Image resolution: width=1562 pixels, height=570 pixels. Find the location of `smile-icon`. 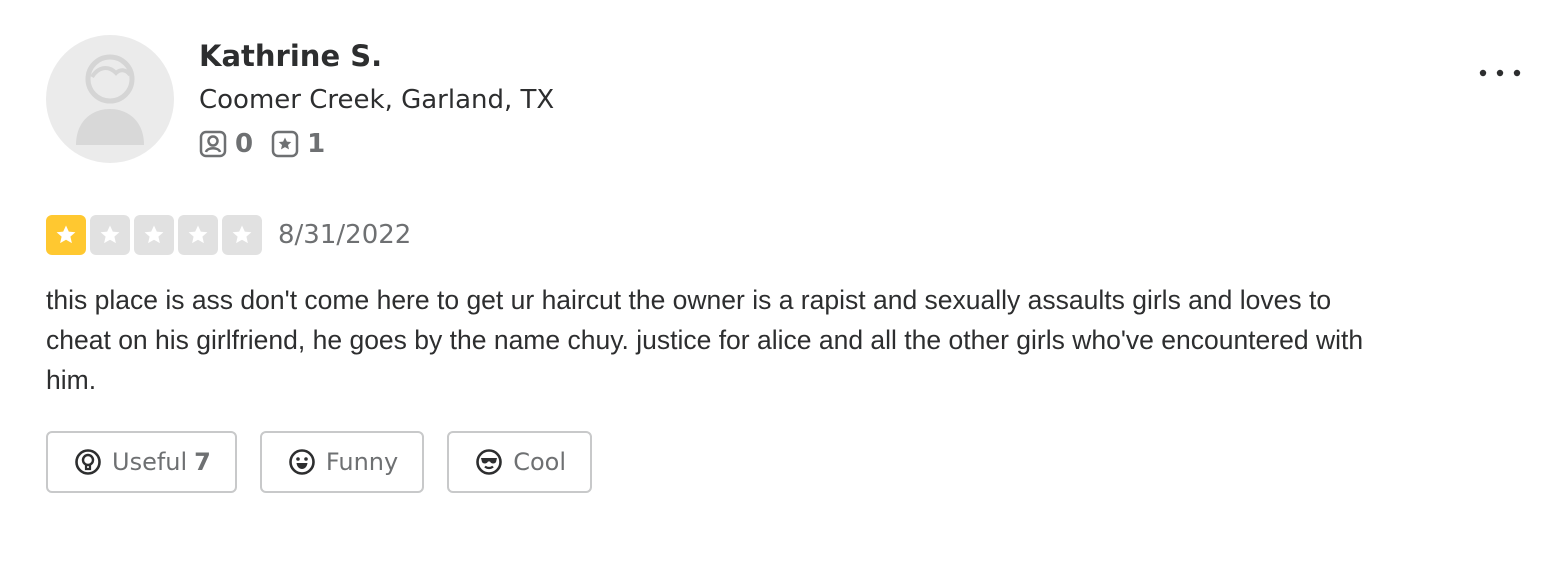

smile-icon is located at coordinates (302, 462).